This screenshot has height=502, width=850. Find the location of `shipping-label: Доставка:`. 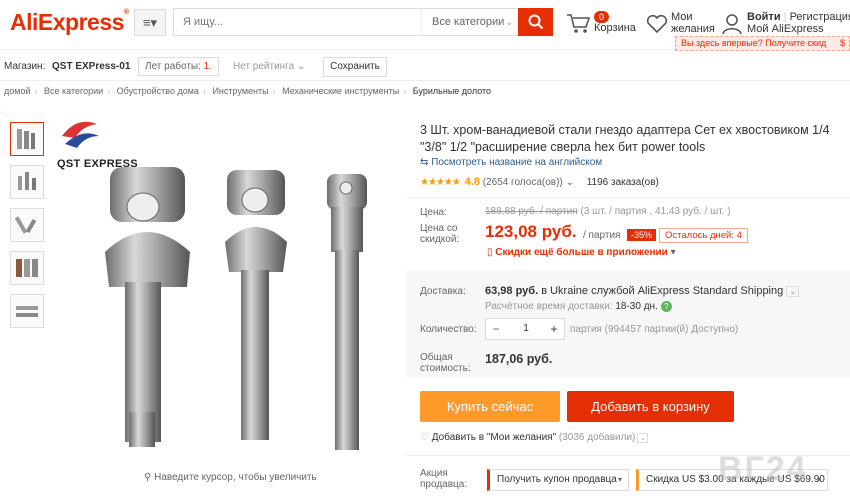

shipping-label: Доставка: is located at coordinates (443, 291).